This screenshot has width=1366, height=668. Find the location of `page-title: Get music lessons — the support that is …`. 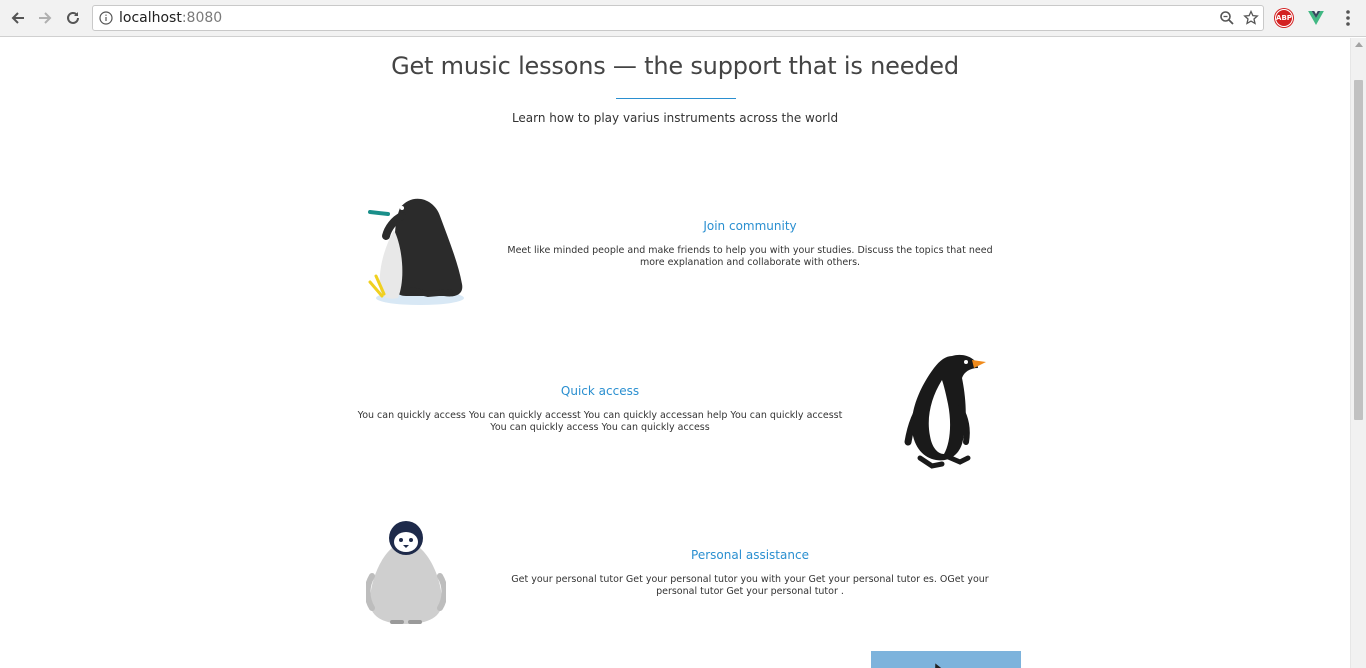

page-title: Get music lessons — the support that is … is located at coordinates (675, 66).